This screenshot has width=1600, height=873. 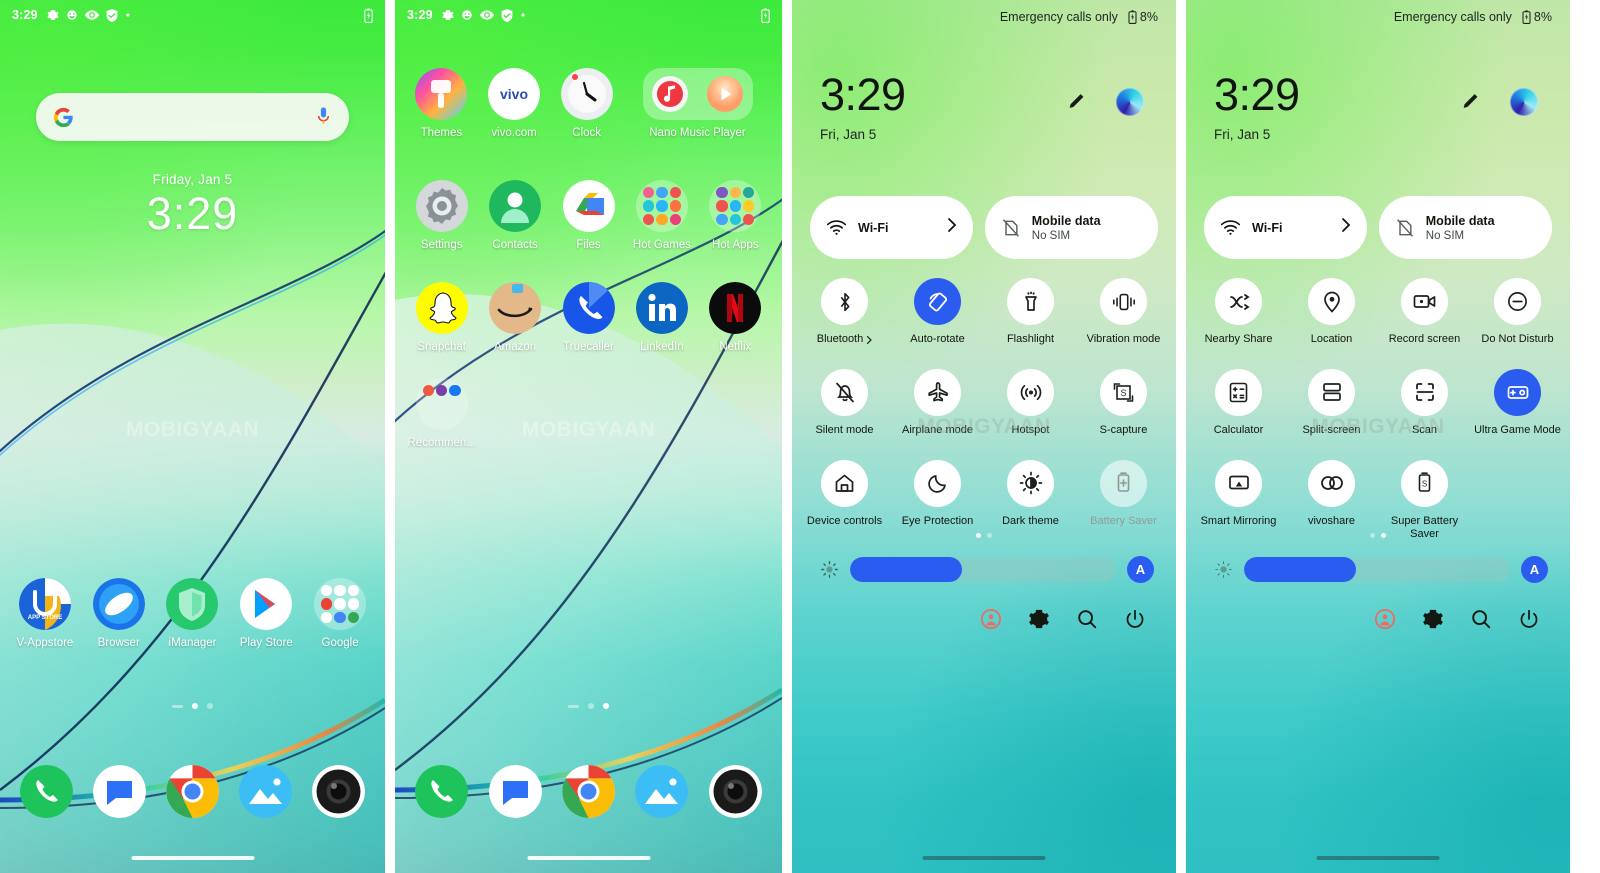 What do you see at coordinates (441, 215) in the screenshot?
I see `app-settings: Settings` at bounding box center [441, 215].